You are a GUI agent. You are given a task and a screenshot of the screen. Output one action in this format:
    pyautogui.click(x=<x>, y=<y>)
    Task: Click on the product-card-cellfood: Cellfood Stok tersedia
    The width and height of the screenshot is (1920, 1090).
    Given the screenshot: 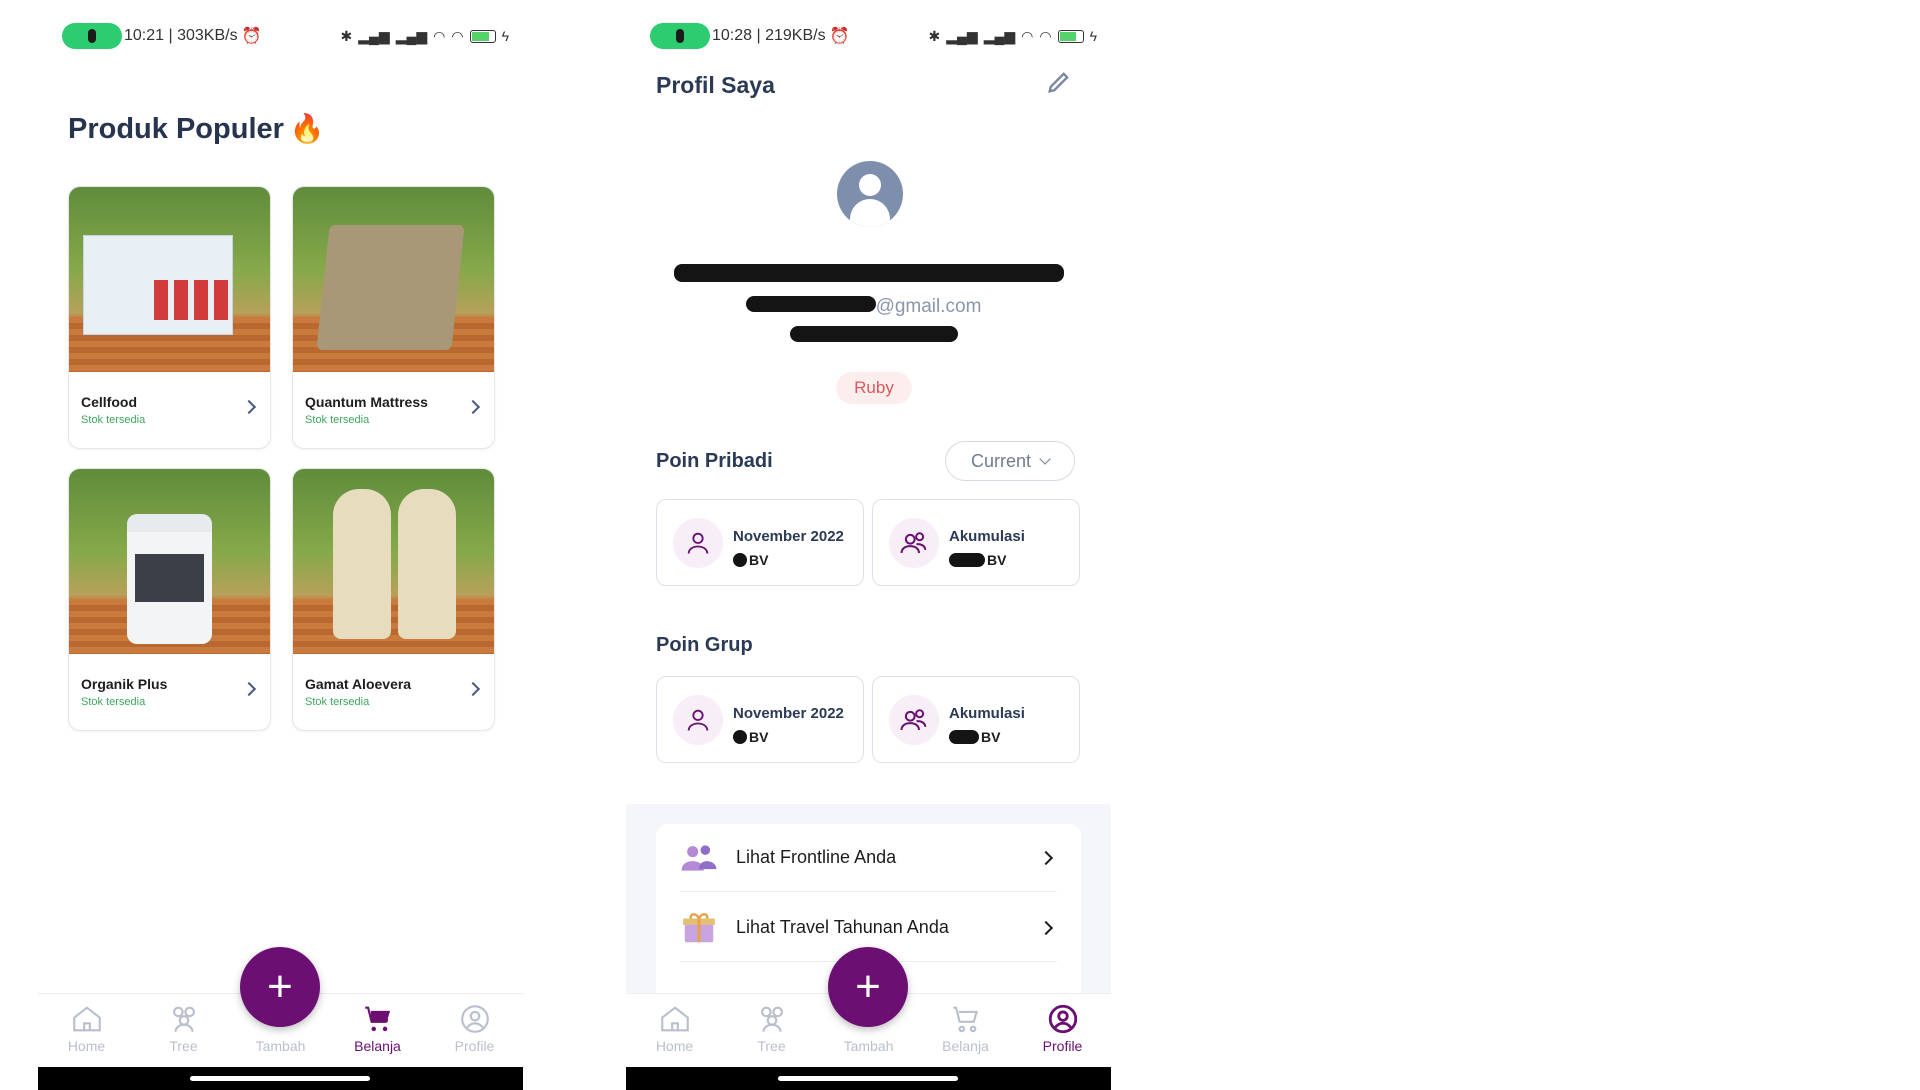 What is the action you would take?
    pyautogui.click(x=169, y=317)
    